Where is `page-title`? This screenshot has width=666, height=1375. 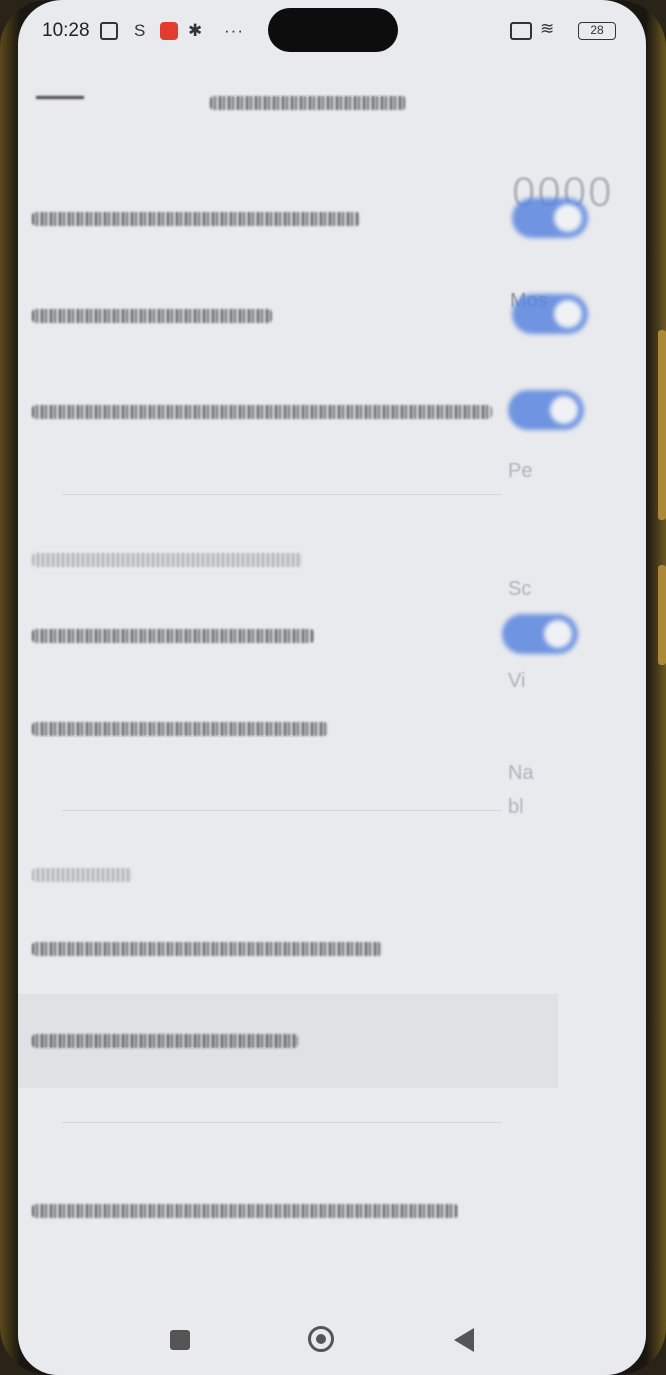
page-title is located at coordinates (308, 103).